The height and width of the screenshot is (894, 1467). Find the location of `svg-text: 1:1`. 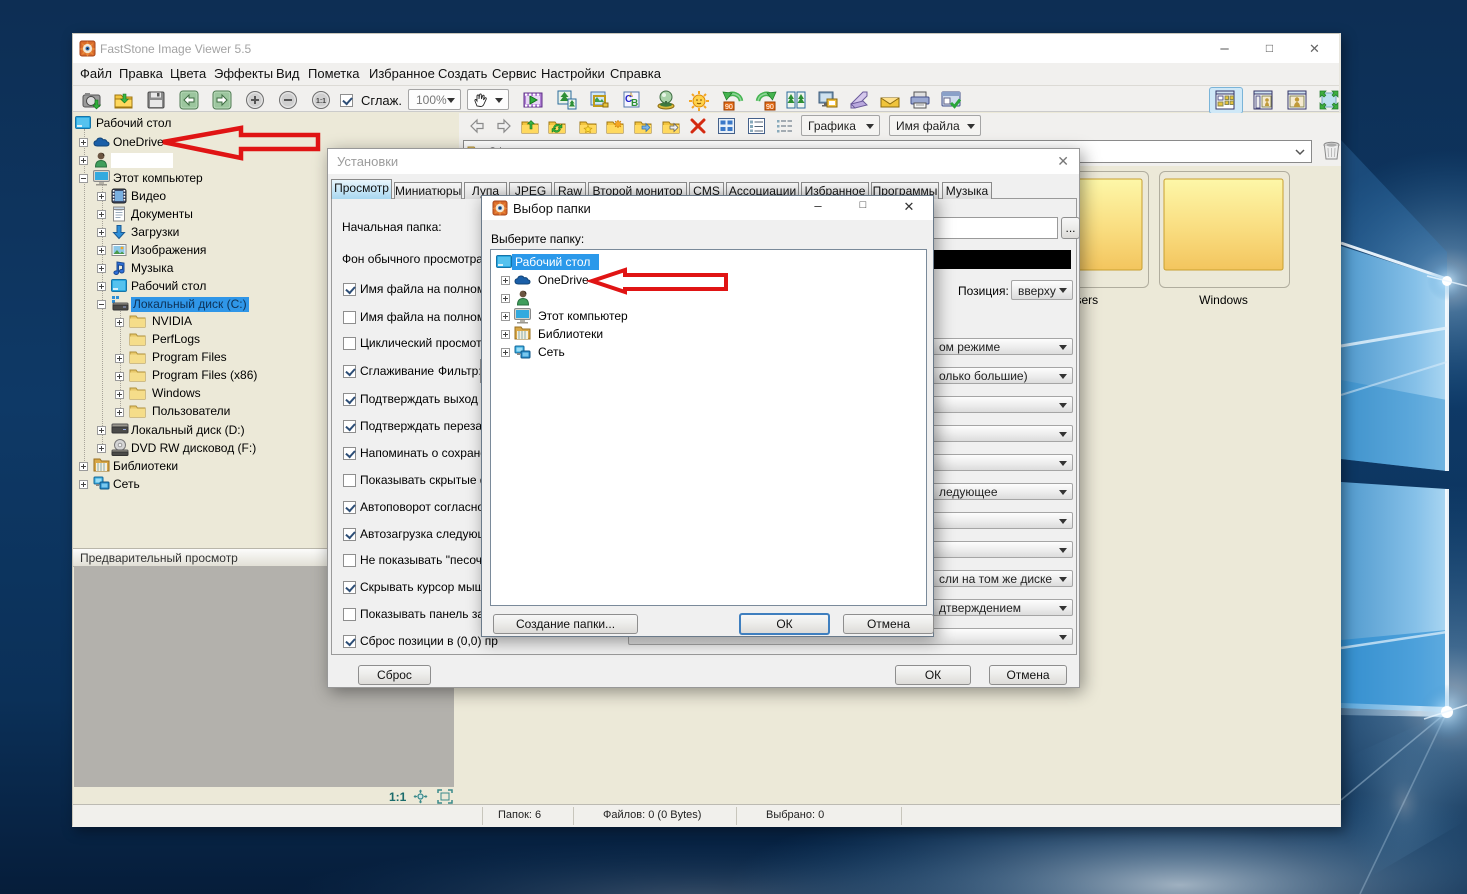

svg-text: 1:1 is located at coordinates (321, 101).